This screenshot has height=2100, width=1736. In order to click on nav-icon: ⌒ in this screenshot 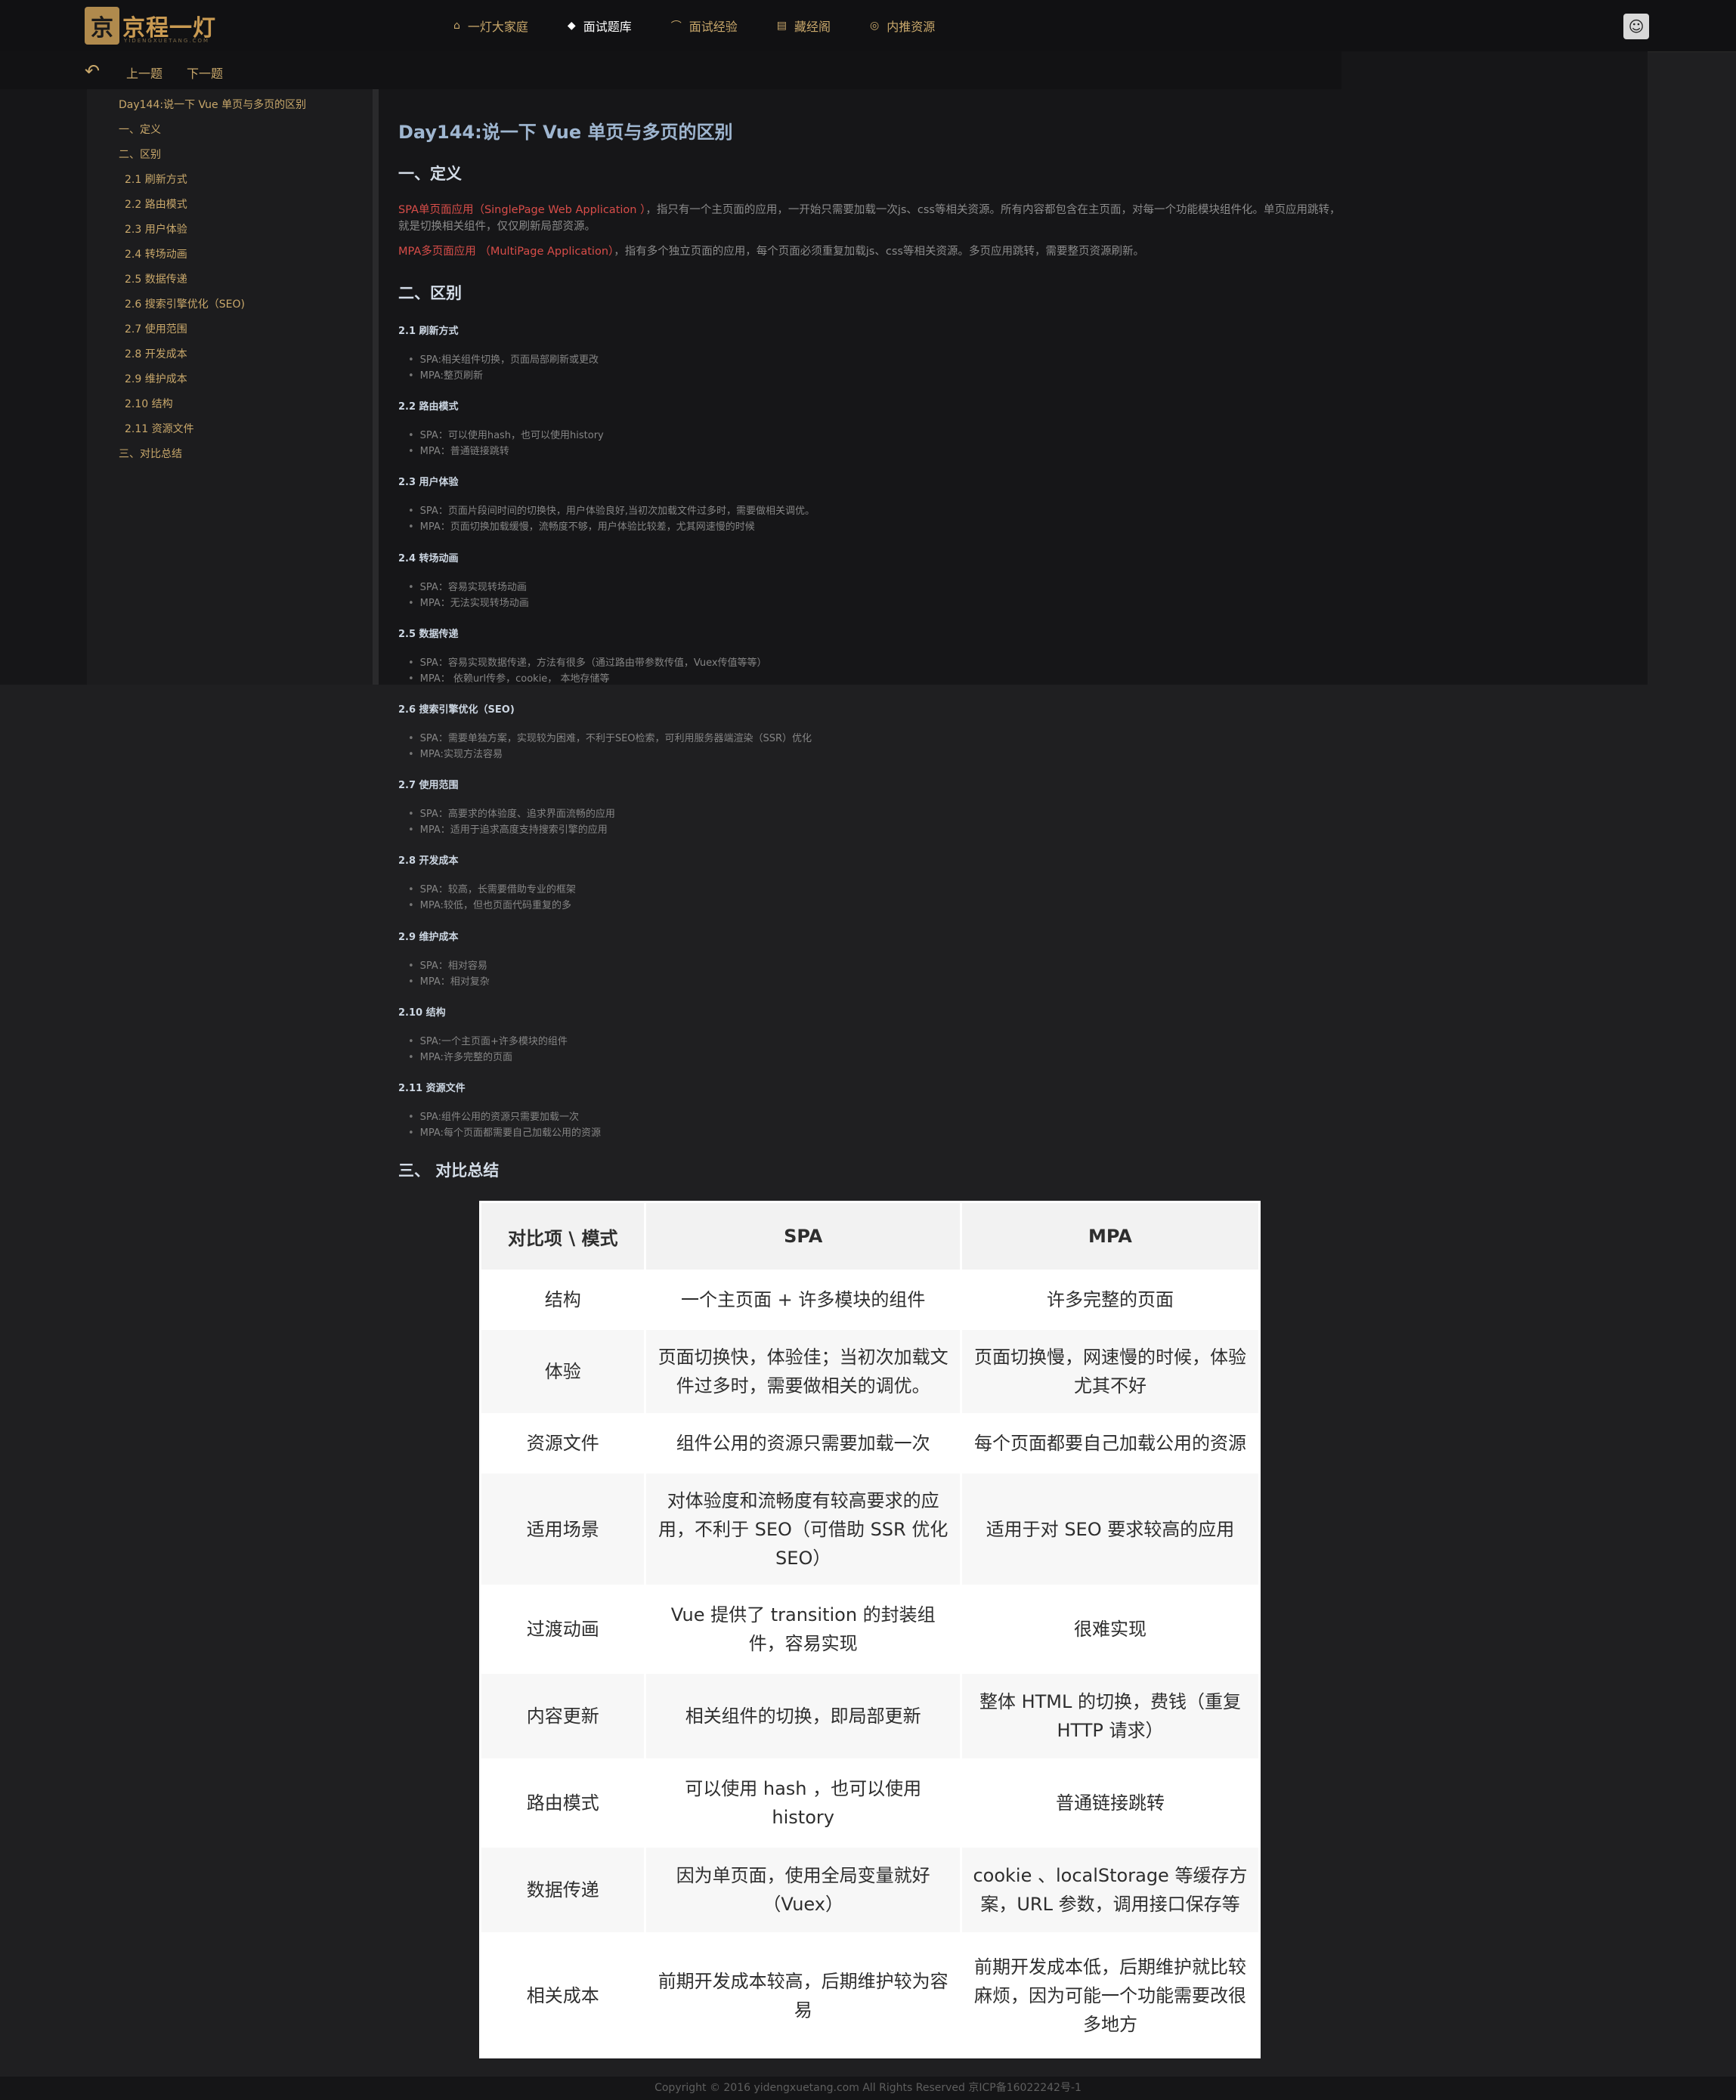, I will do `click(676, 26)`.